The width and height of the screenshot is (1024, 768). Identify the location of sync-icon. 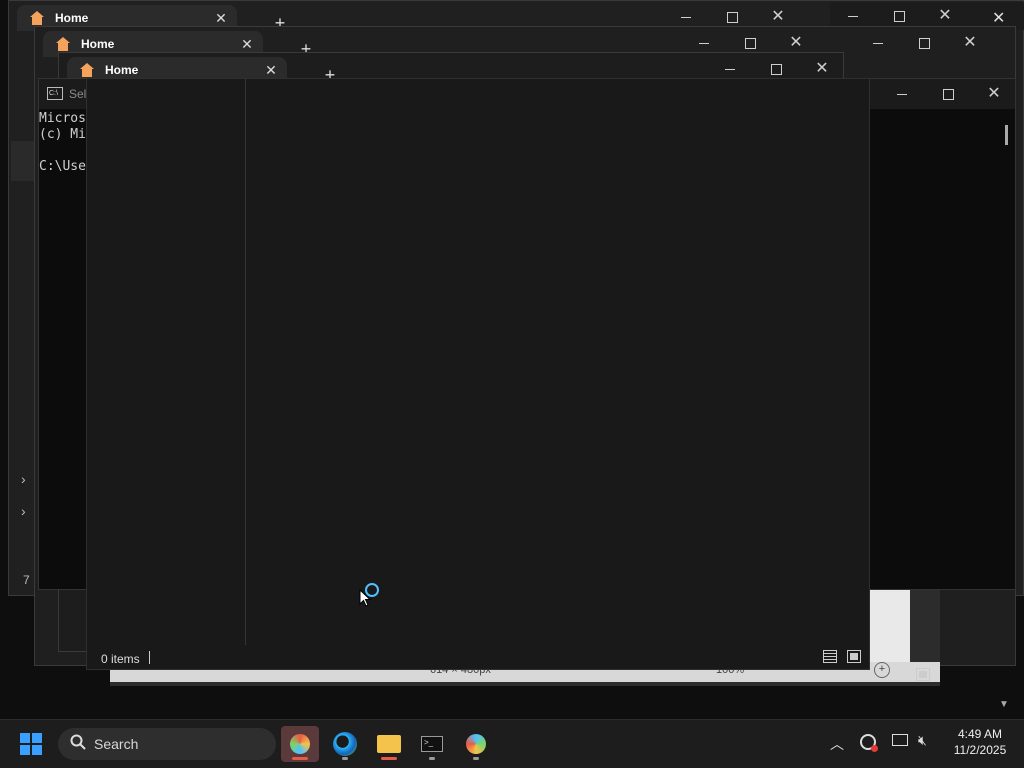
(869, 743).